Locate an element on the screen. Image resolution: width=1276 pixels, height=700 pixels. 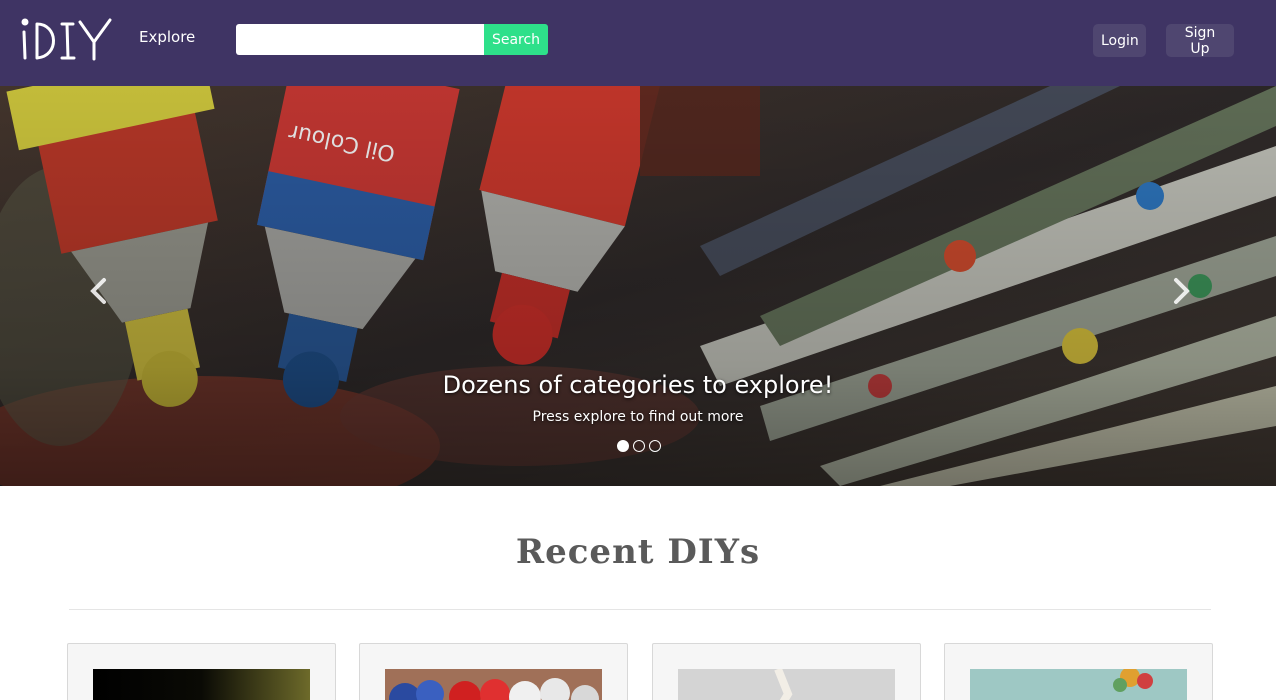
search-form: Search is located at coordinates (392, 39).